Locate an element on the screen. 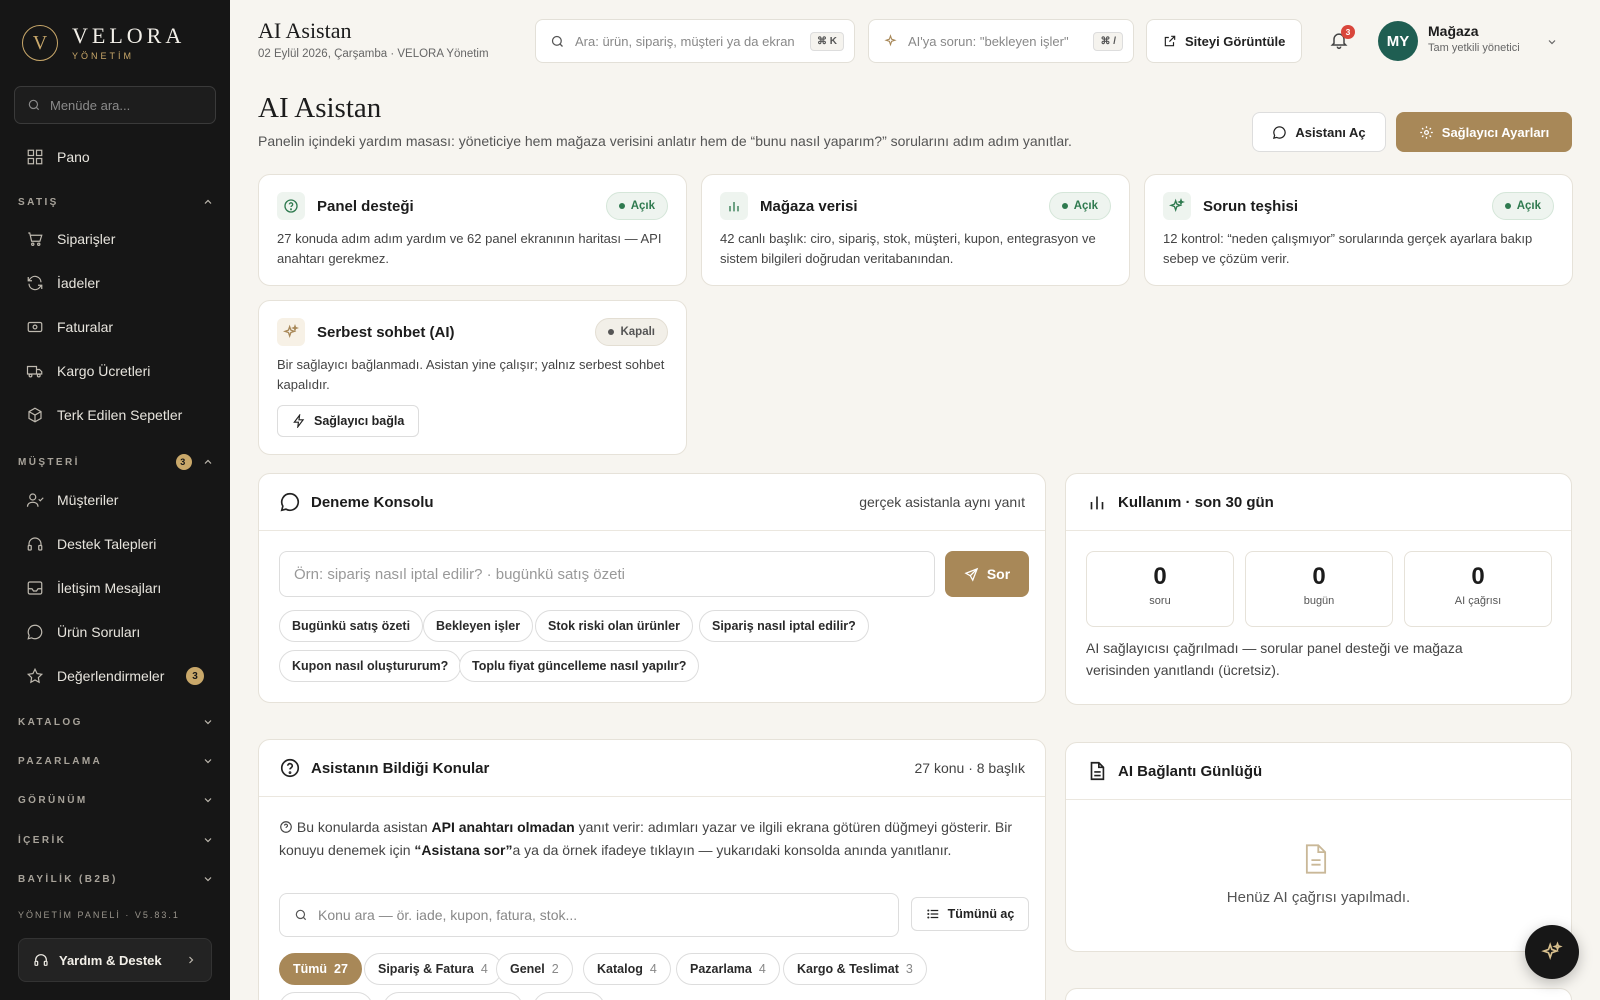 This screenshot has width=1600, height=1000. topic-filter-chip: Pazarlama 4 is located at coordinates (728, 969).